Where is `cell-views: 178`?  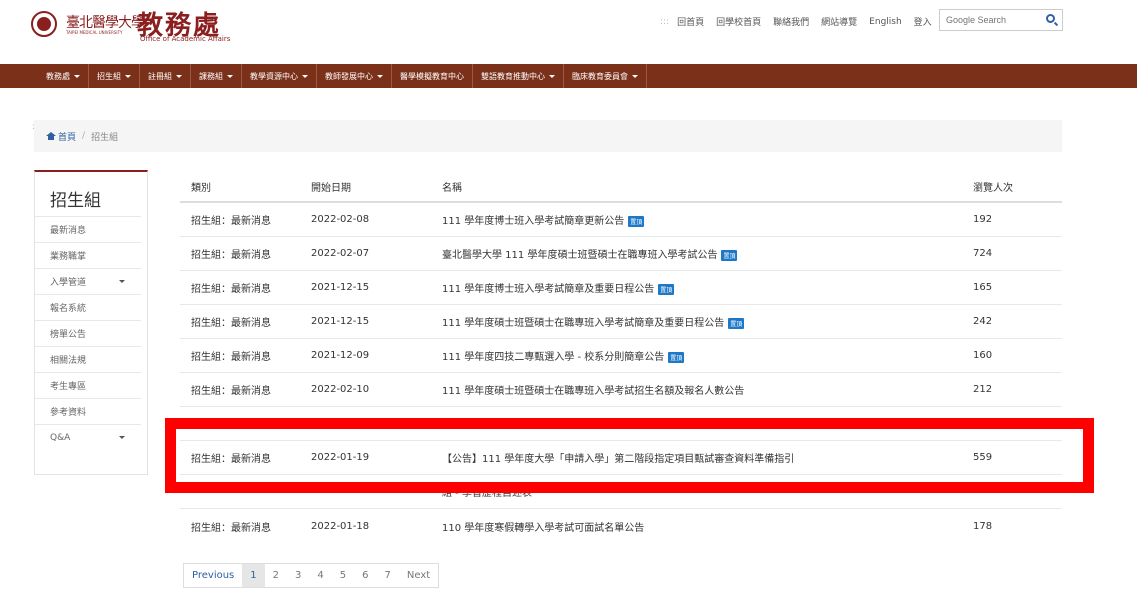
cell-views: 178 is located at coordinates (983, 526).